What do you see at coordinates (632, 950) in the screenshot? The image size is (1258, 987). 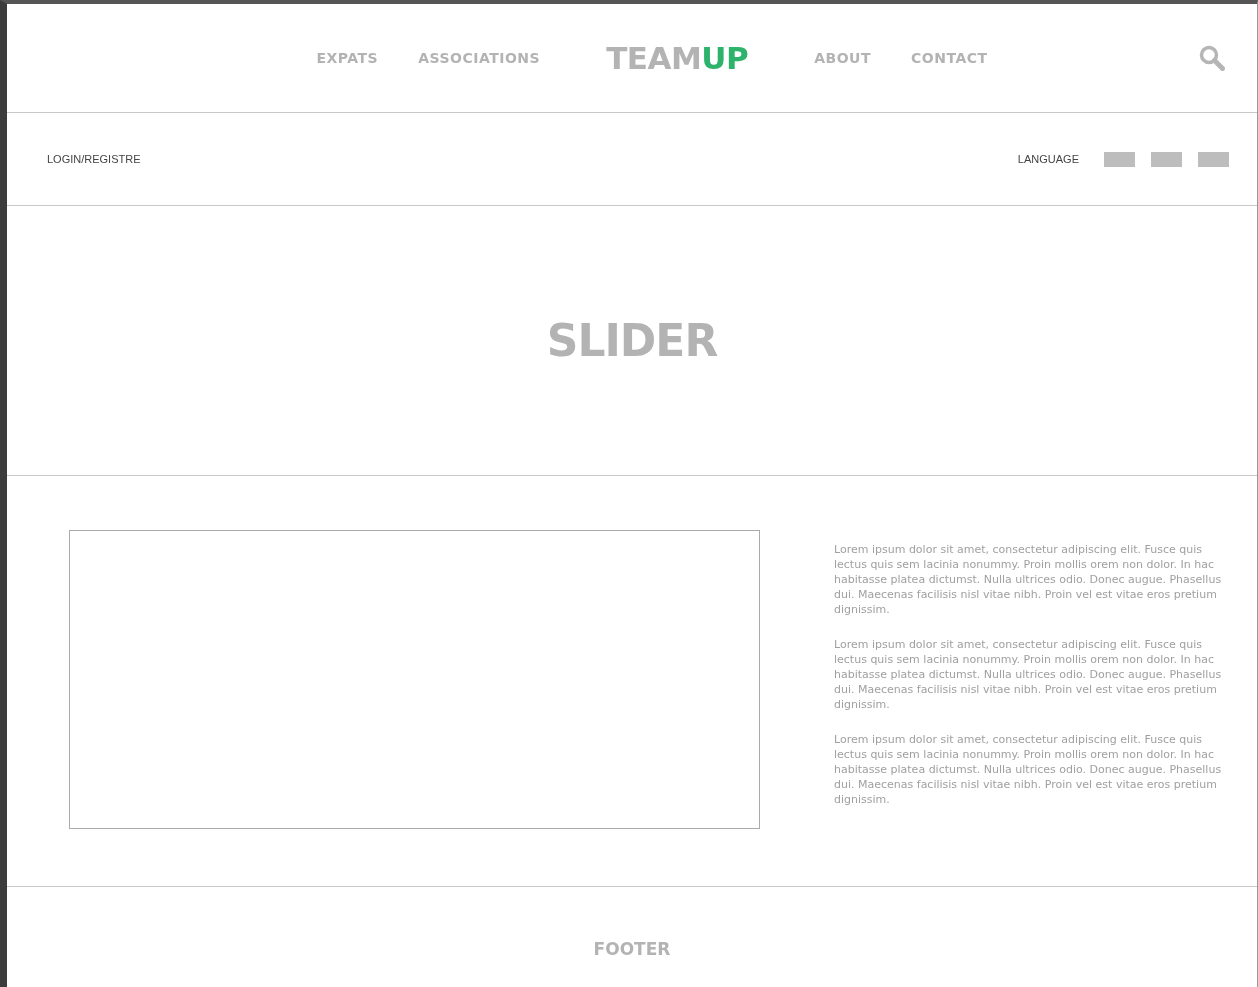 I see `footer-label: FOOTER` at bounding box center [632, 950].